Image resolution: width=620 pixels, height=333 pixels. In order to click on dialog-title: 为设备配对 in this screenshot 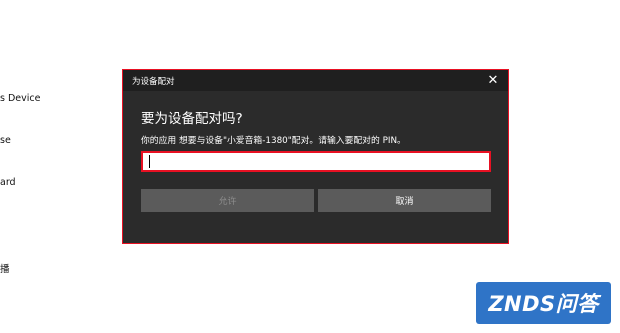, I will do `click(153, 82)`.